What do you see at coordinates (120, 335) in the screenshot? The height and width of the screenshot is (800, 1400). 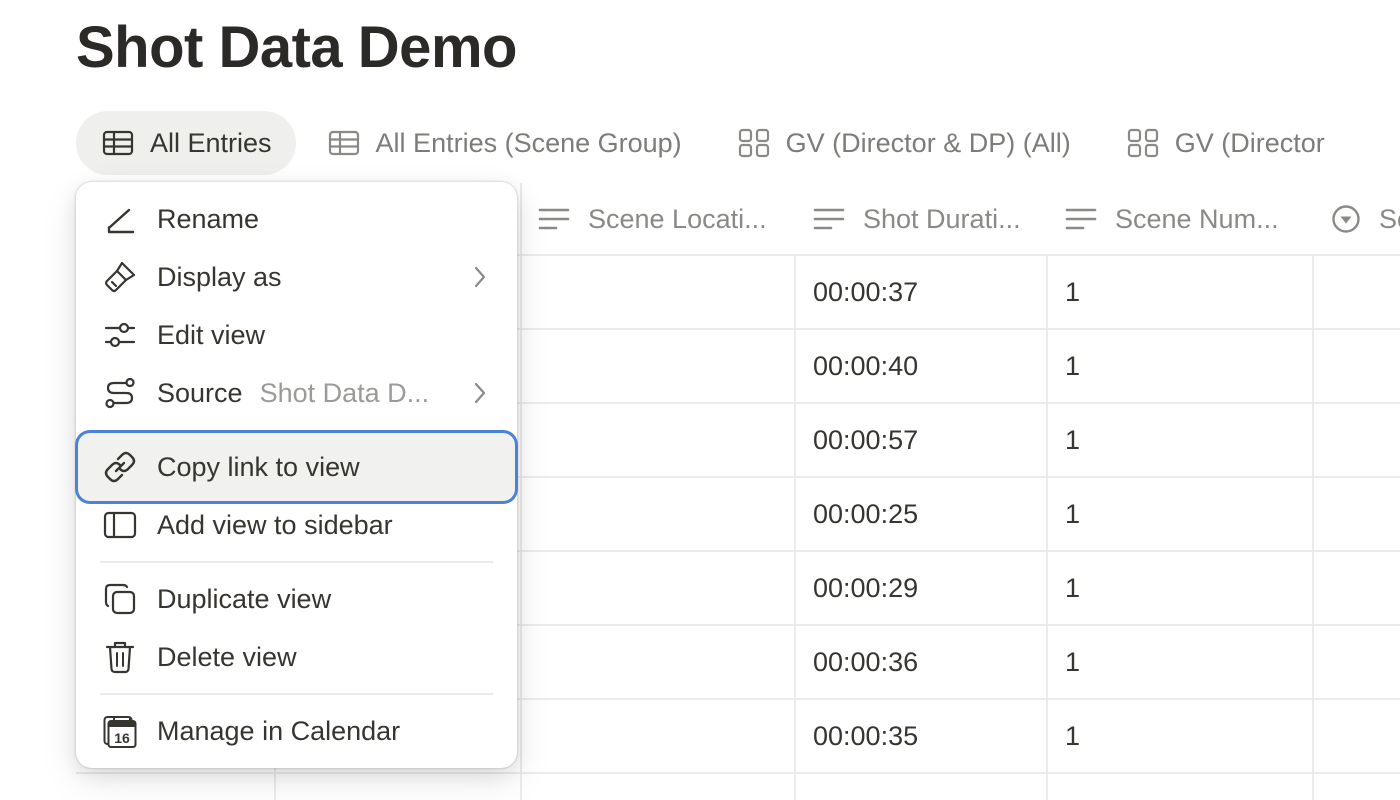 I see `sliders-icon` at bounding box center [120, 335].